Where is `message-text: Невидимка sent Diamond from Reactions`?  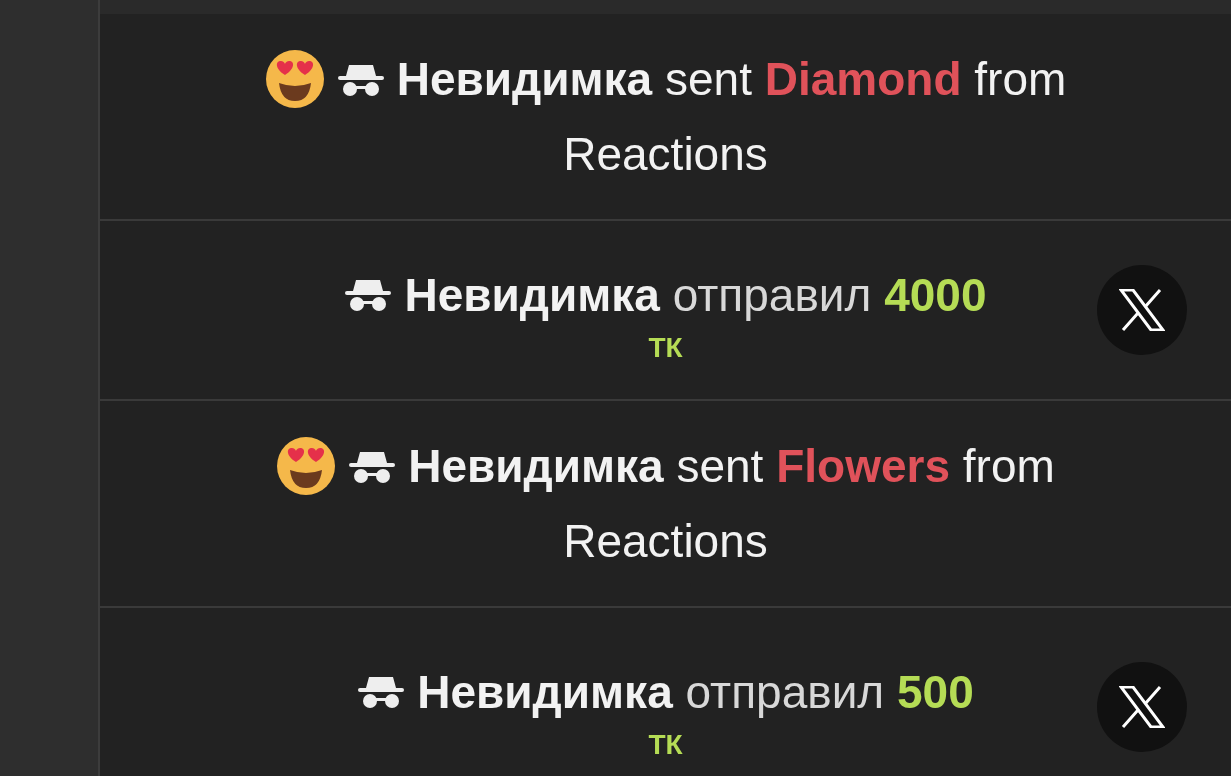
message-text: Невидимка sent Diamond from Reactions is located at coordinates (731, 116).